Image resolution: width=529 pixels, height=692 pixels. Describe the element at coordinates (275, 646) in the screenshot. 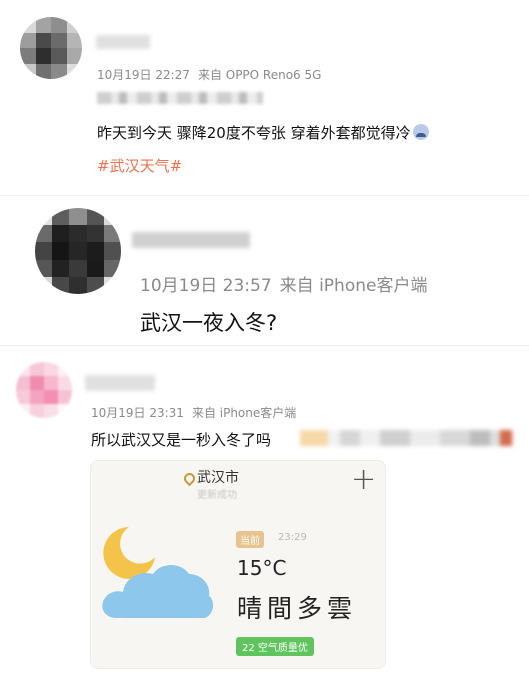

I see `aqi-badge: 22 空气质量优` at that location.